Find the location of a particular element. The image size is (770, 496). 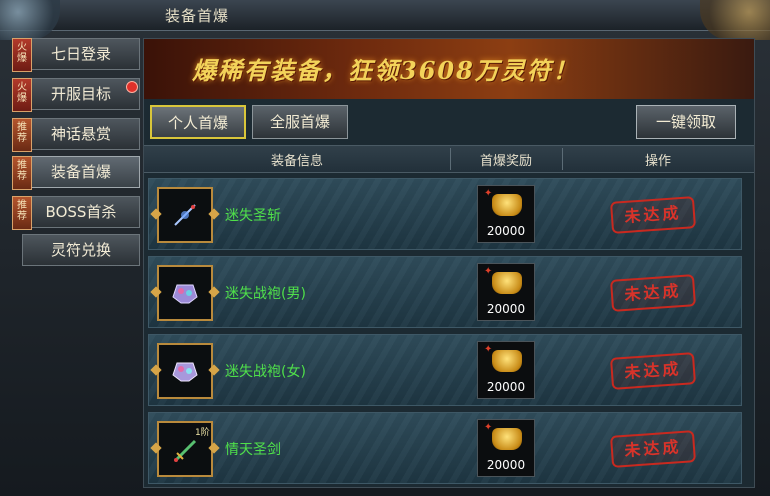

sidebar-item-boss-first-kill: BOSS首杀 推荐 is located at coordinates (76, 213).